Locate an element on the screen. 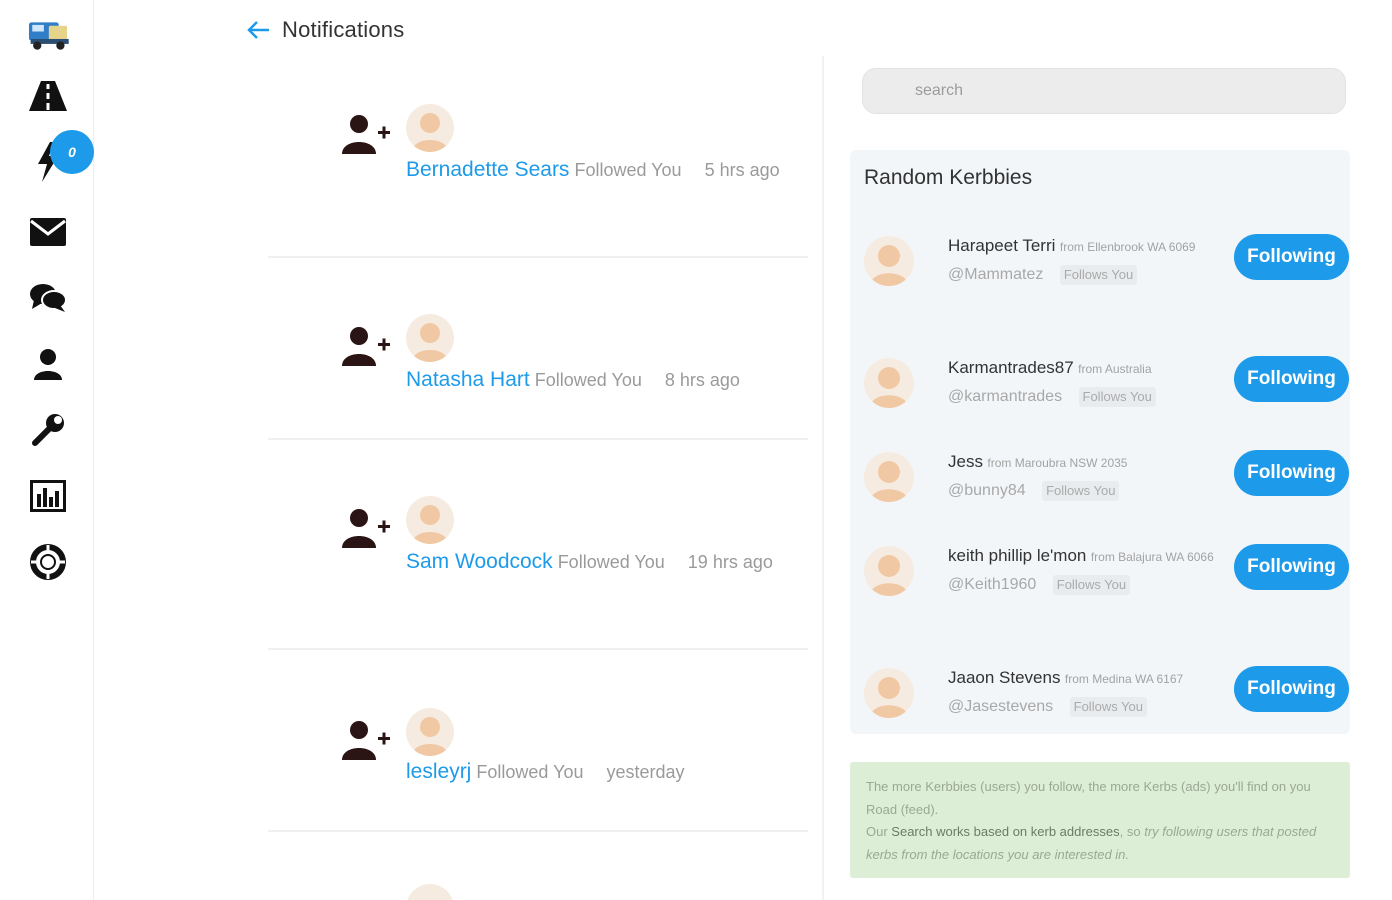 Image resolution: width=1392 pixels, height=900 pixels. kerbbie-location: from Australia is located at coordinates (1115, 369).